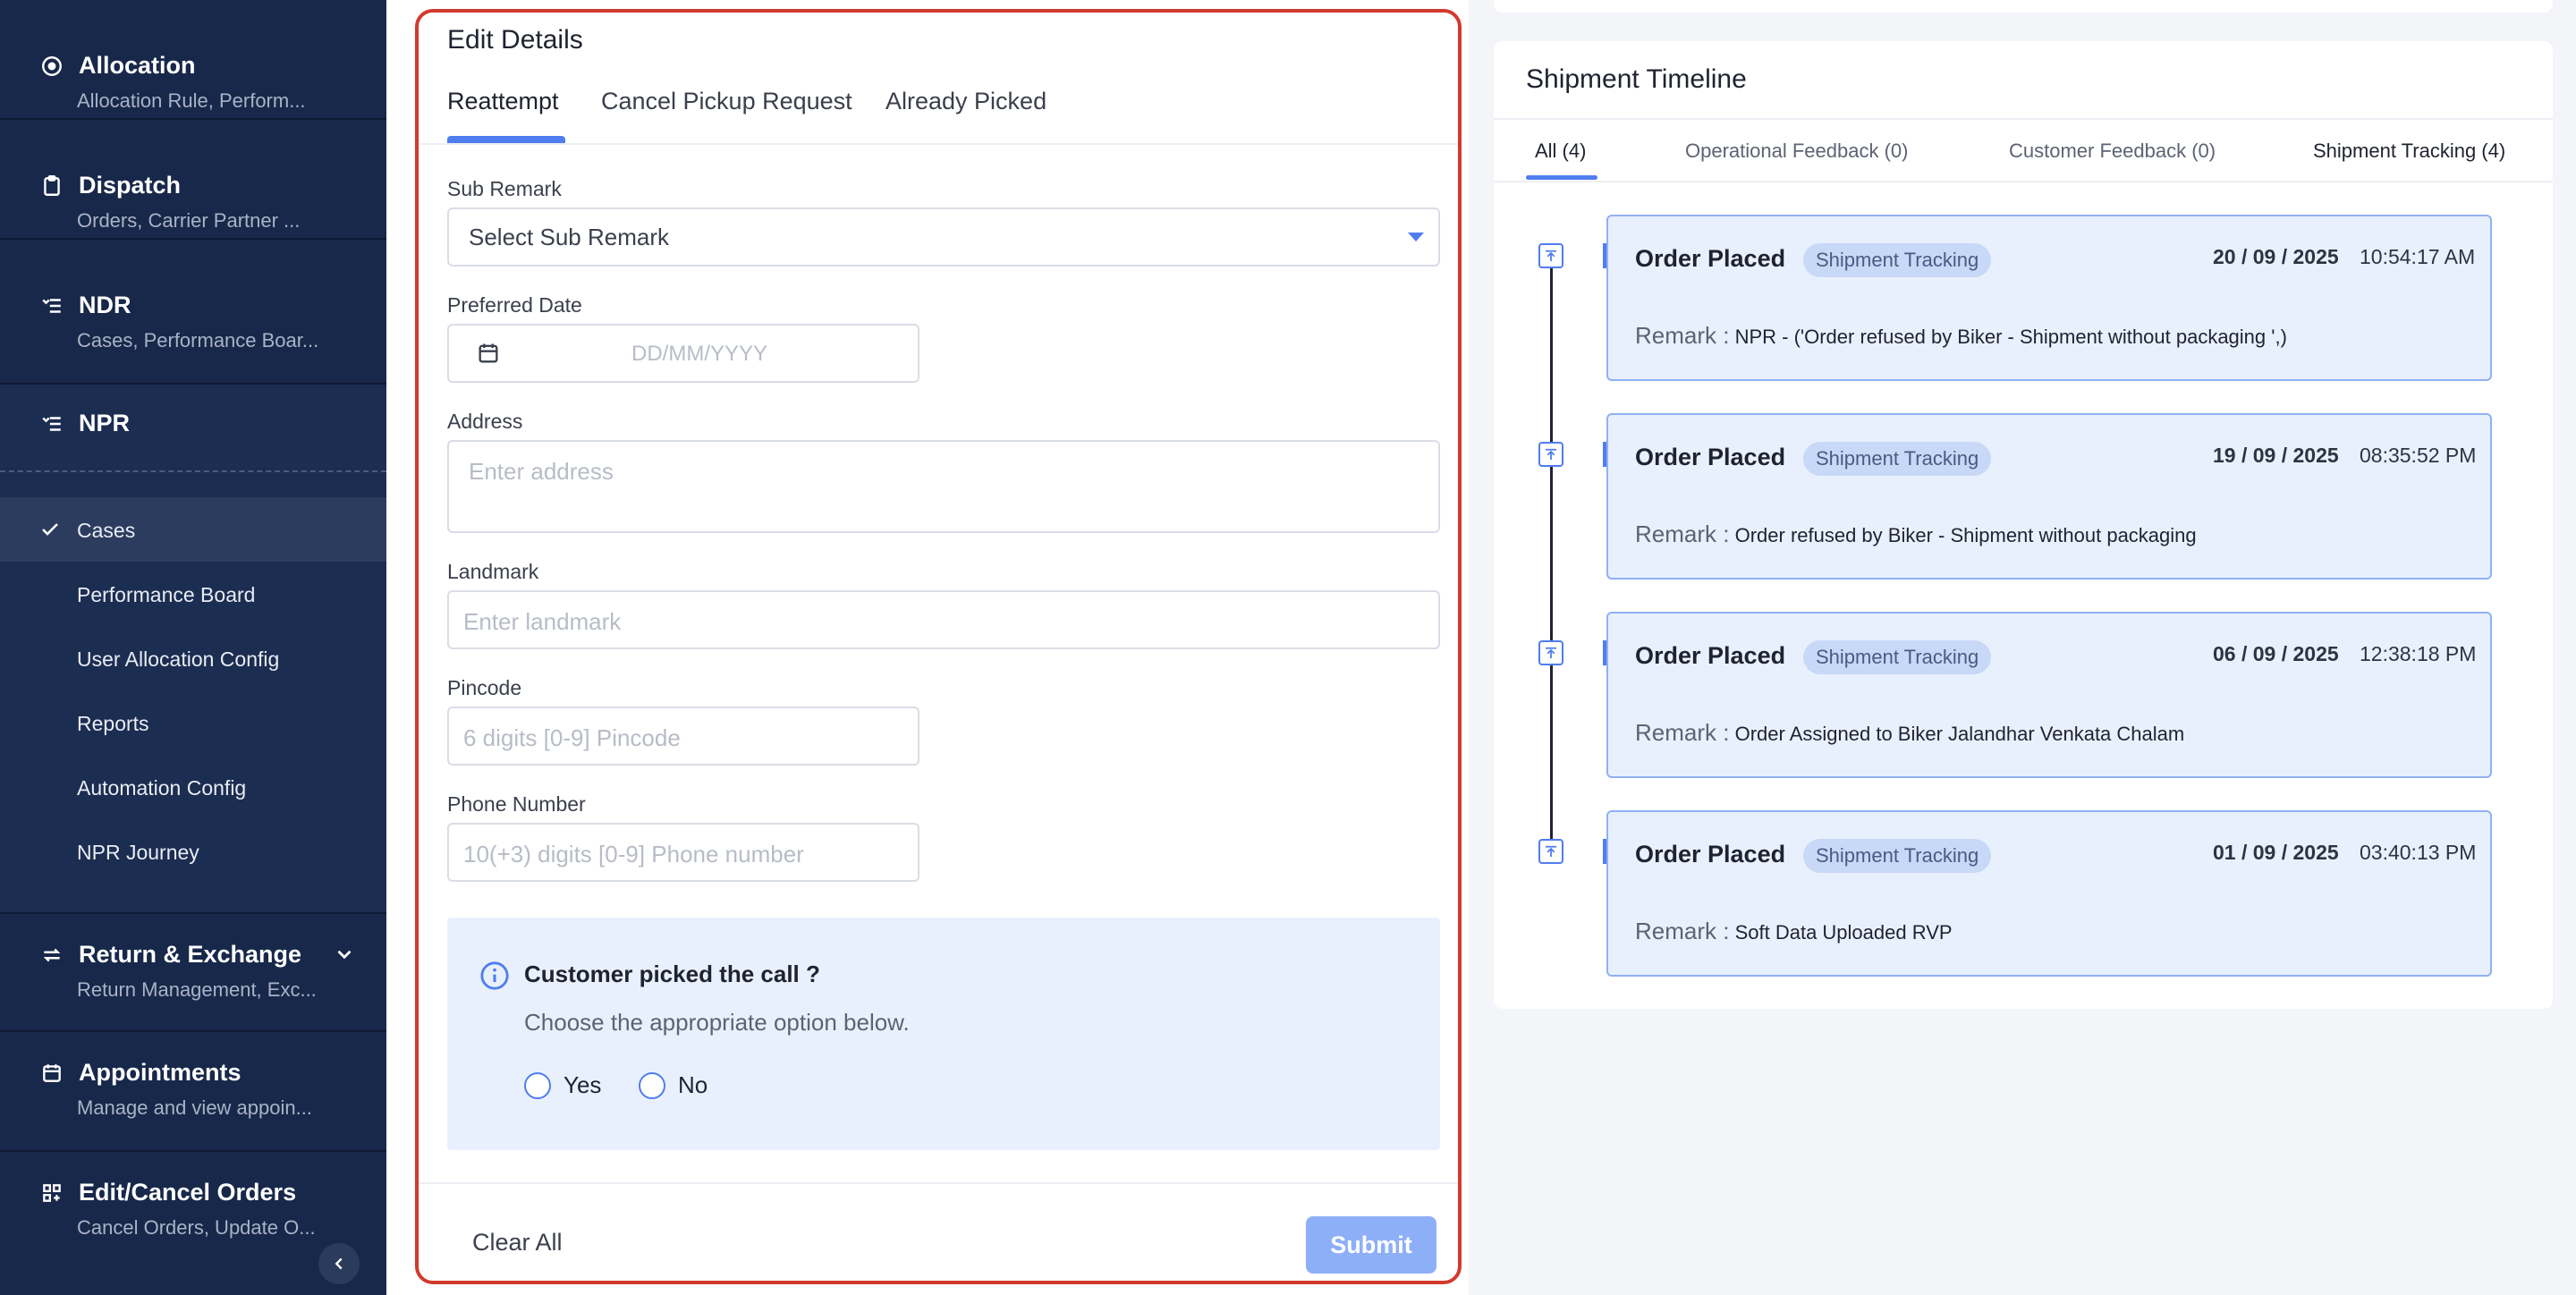 This screenshot has height=1295, width=2576. I want to click on clear-all-button: Clear All, so click(517, 1243).